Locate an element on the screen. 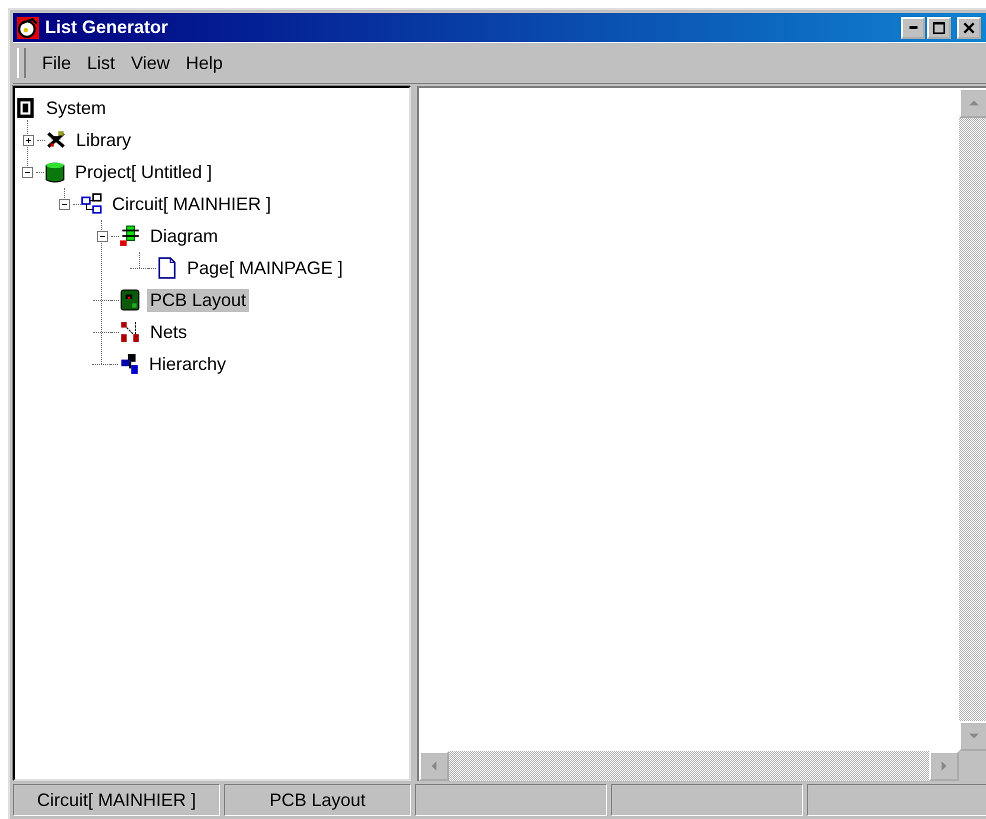 The image size is (986, 819). close-button is located at coordinates (969, 27).